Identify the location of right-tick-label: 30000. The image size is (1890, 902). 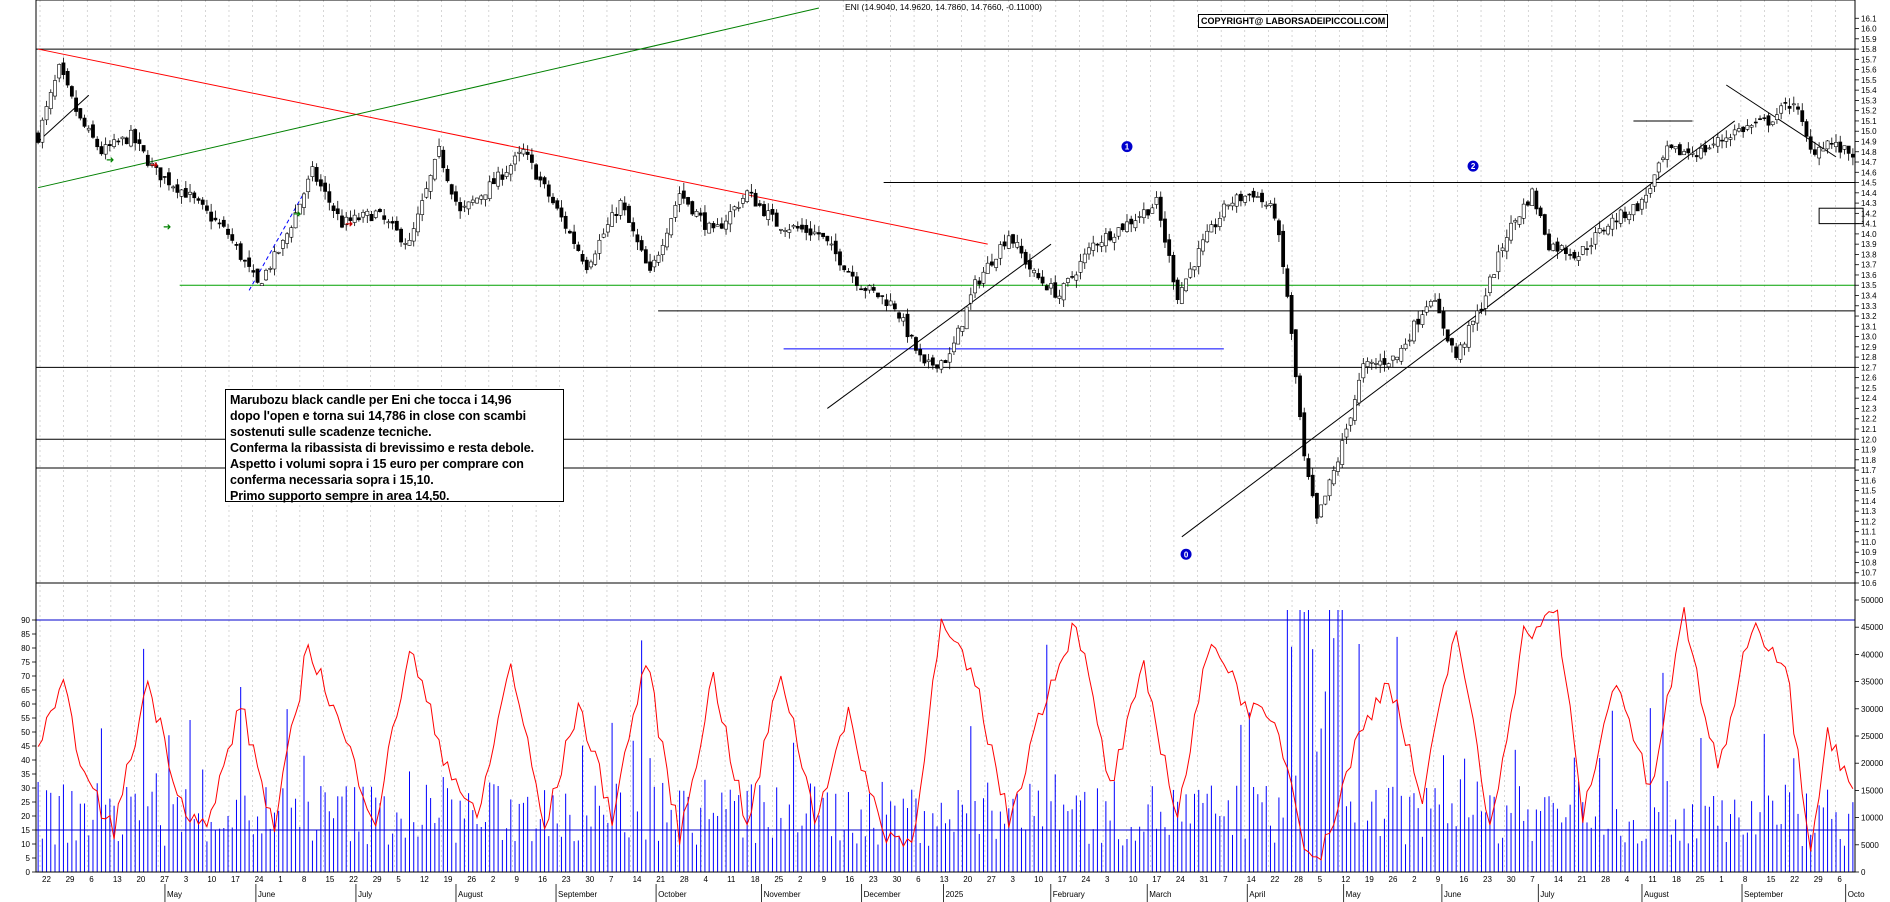
(1872, 709).